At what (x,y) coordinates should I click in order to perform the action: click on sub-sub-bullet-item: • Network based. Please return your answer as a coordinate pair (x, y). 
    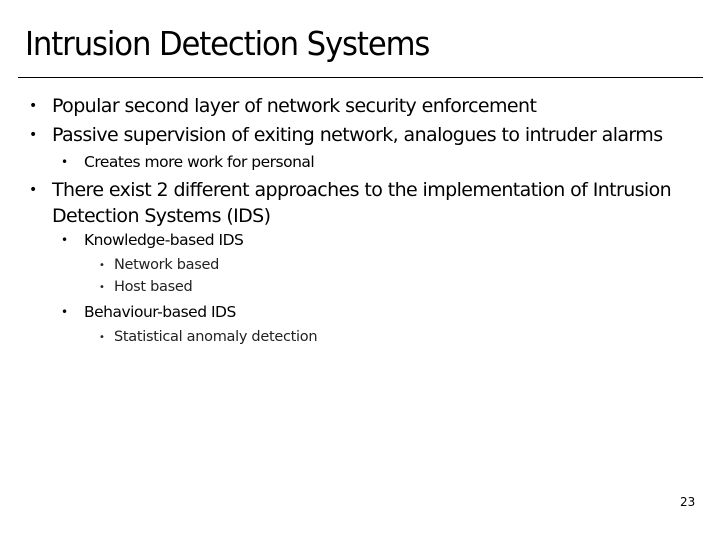
    Looking at the image, I should click on (159, 265).